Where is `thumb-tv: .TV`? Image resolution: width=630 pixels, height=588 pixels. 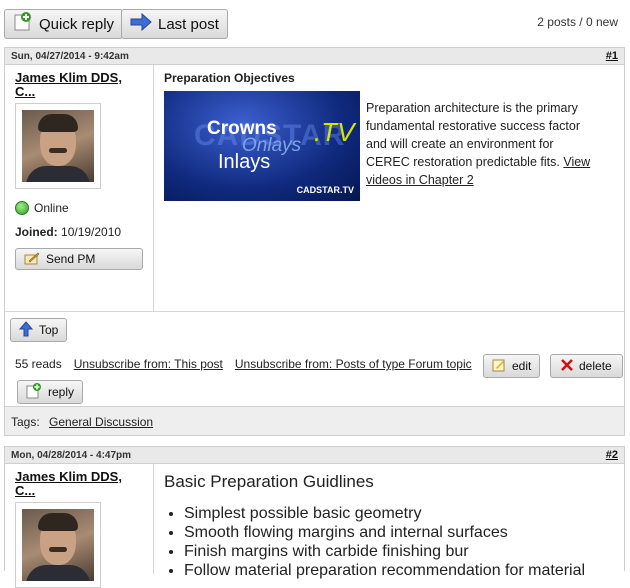
thumb-tv: .TV is located at coordinates (334, 132).